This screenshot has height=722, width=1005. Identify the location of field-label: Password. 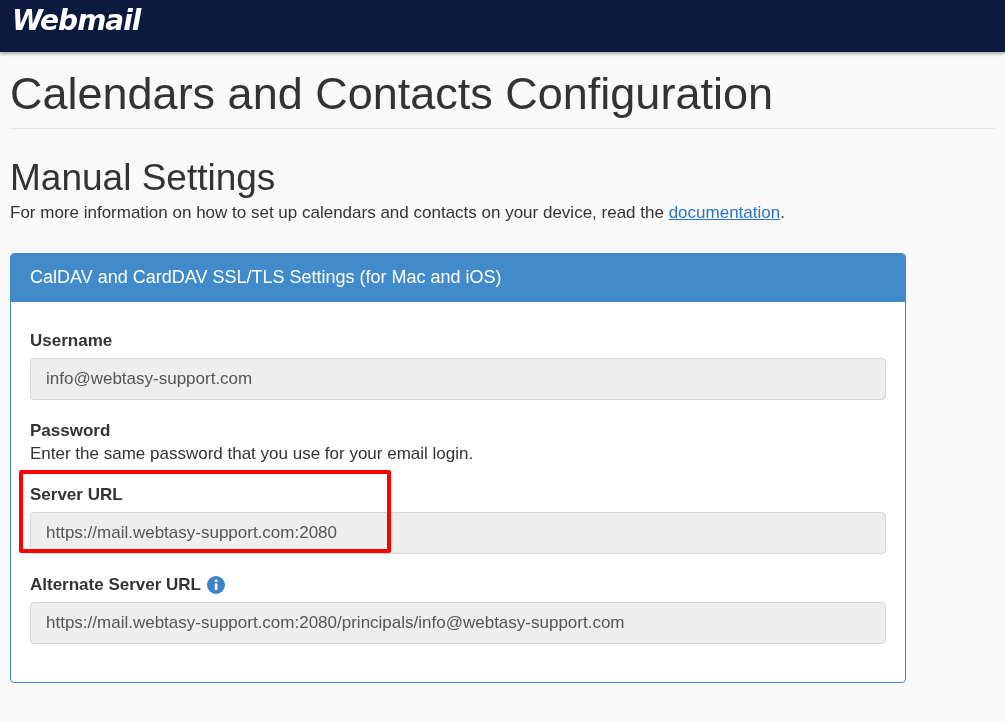
(70, 431).